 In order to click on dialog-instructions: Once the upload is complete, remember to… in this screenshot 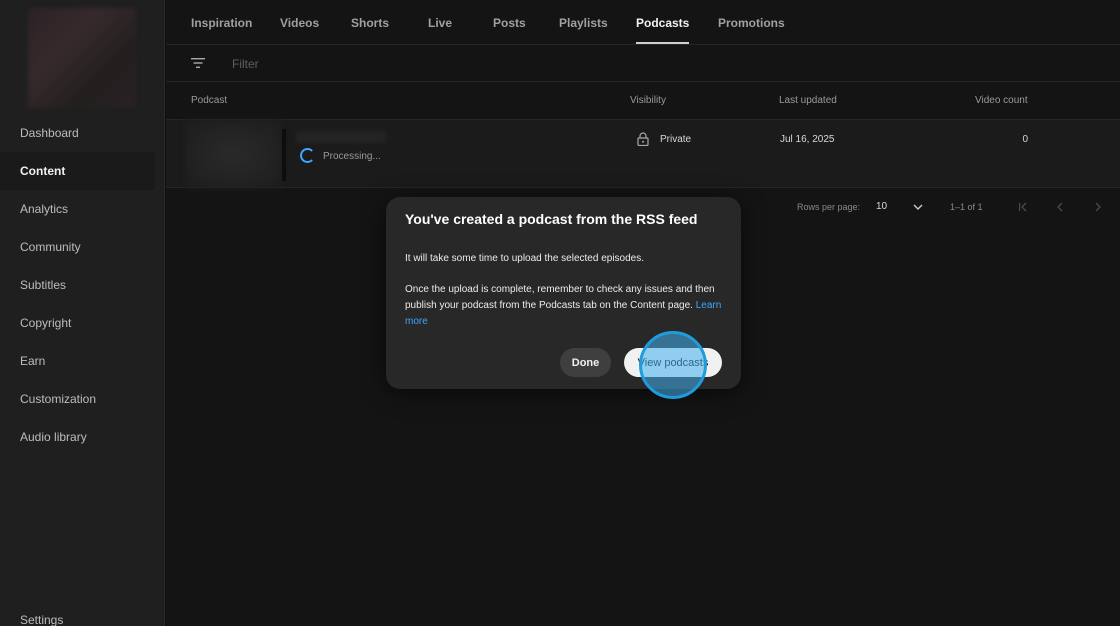, I will do `click(567, 306)`.